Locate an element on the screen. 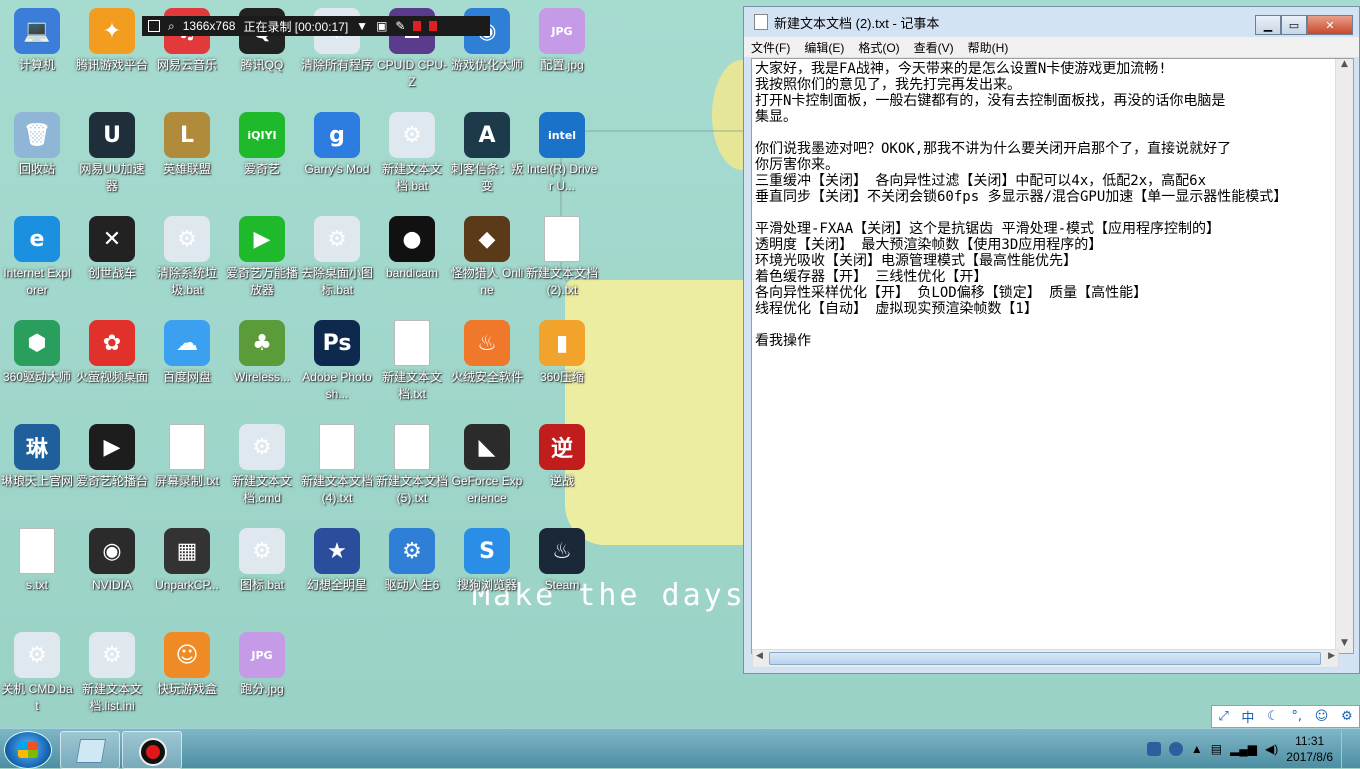 The image size is (1360, 769). desktop-icon: s.txt is located at coordinates (37, 561).